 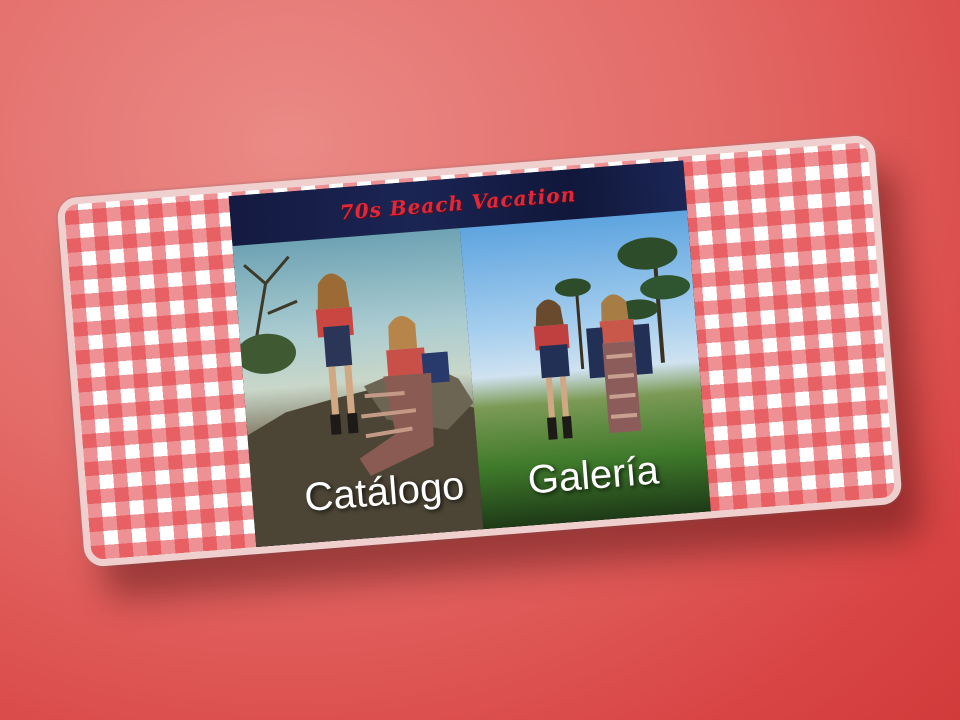 I want to click on gallery-link: Galería, so click(x=585, y=370).